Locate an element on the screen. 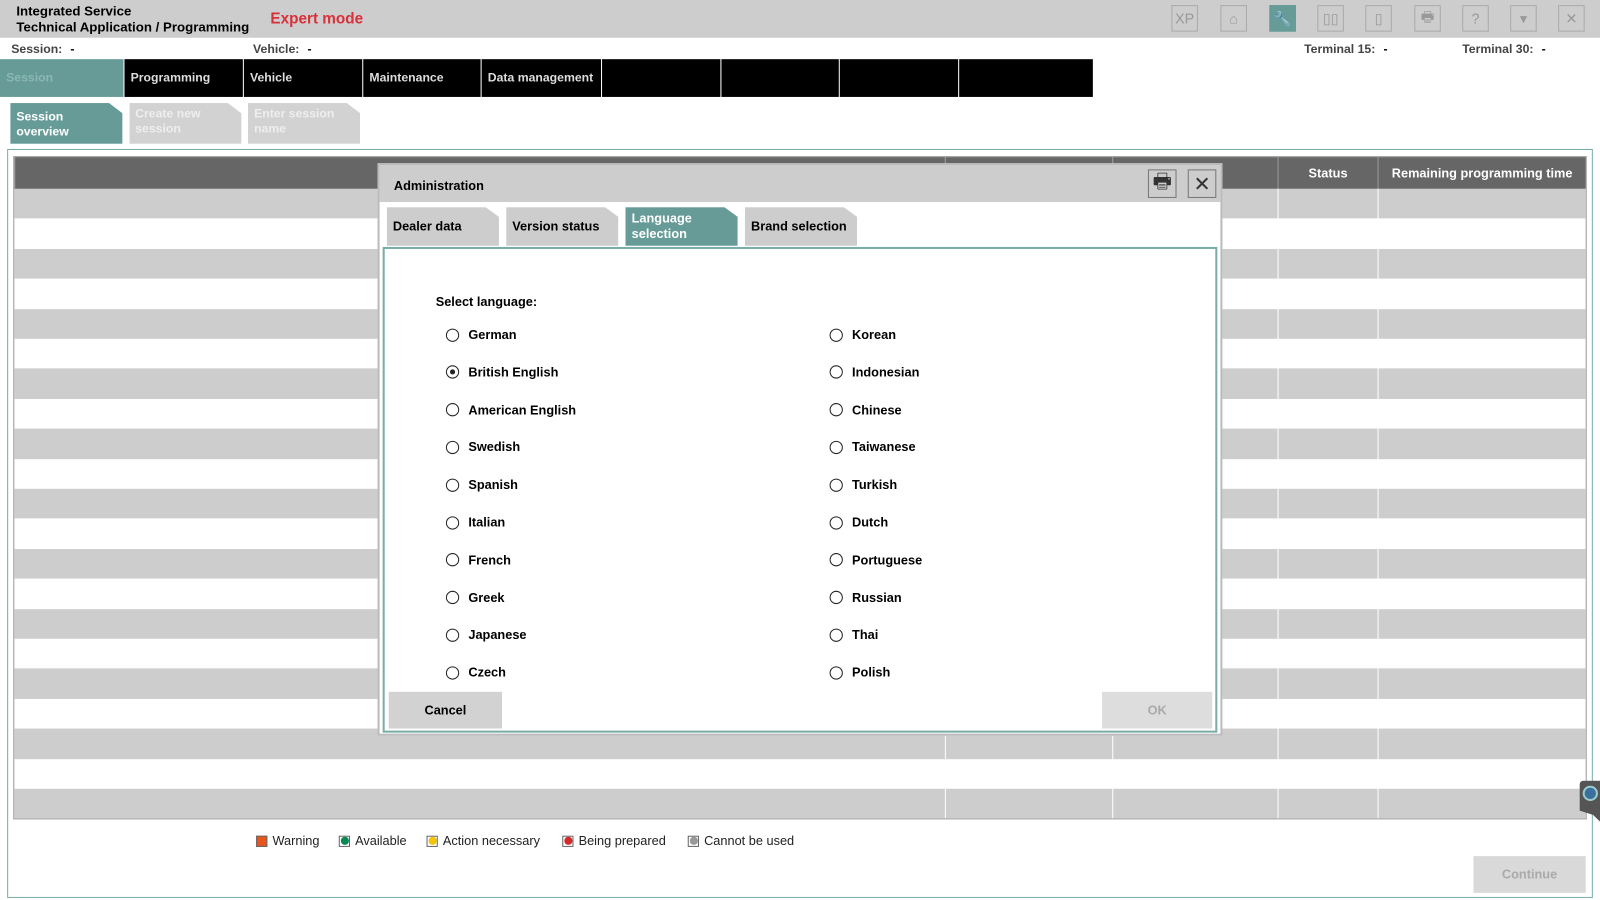 The width and height of the screenshot is (1600, 900). radio-italian: Italian is located at coordinates (475, 522).